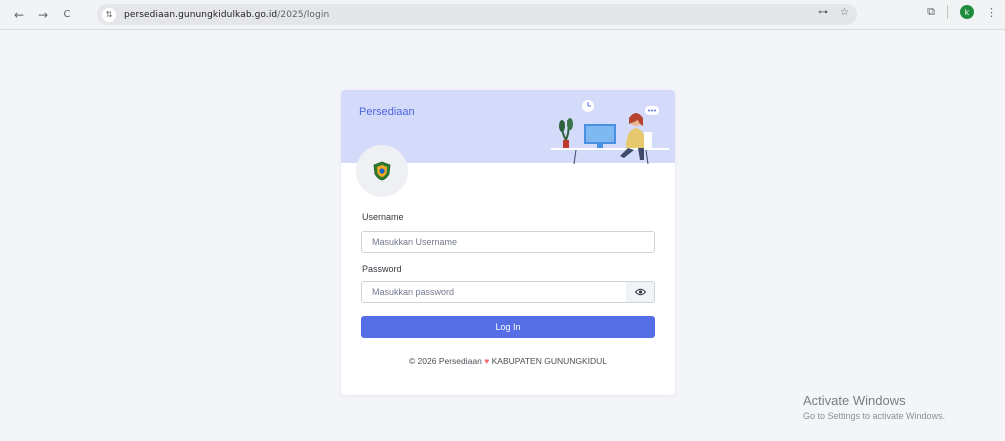 The image size is (1005, 441). What do you see at coordinates (494, 292) in the screenshot?
I see `password-input` at bounding box center [494, 292].